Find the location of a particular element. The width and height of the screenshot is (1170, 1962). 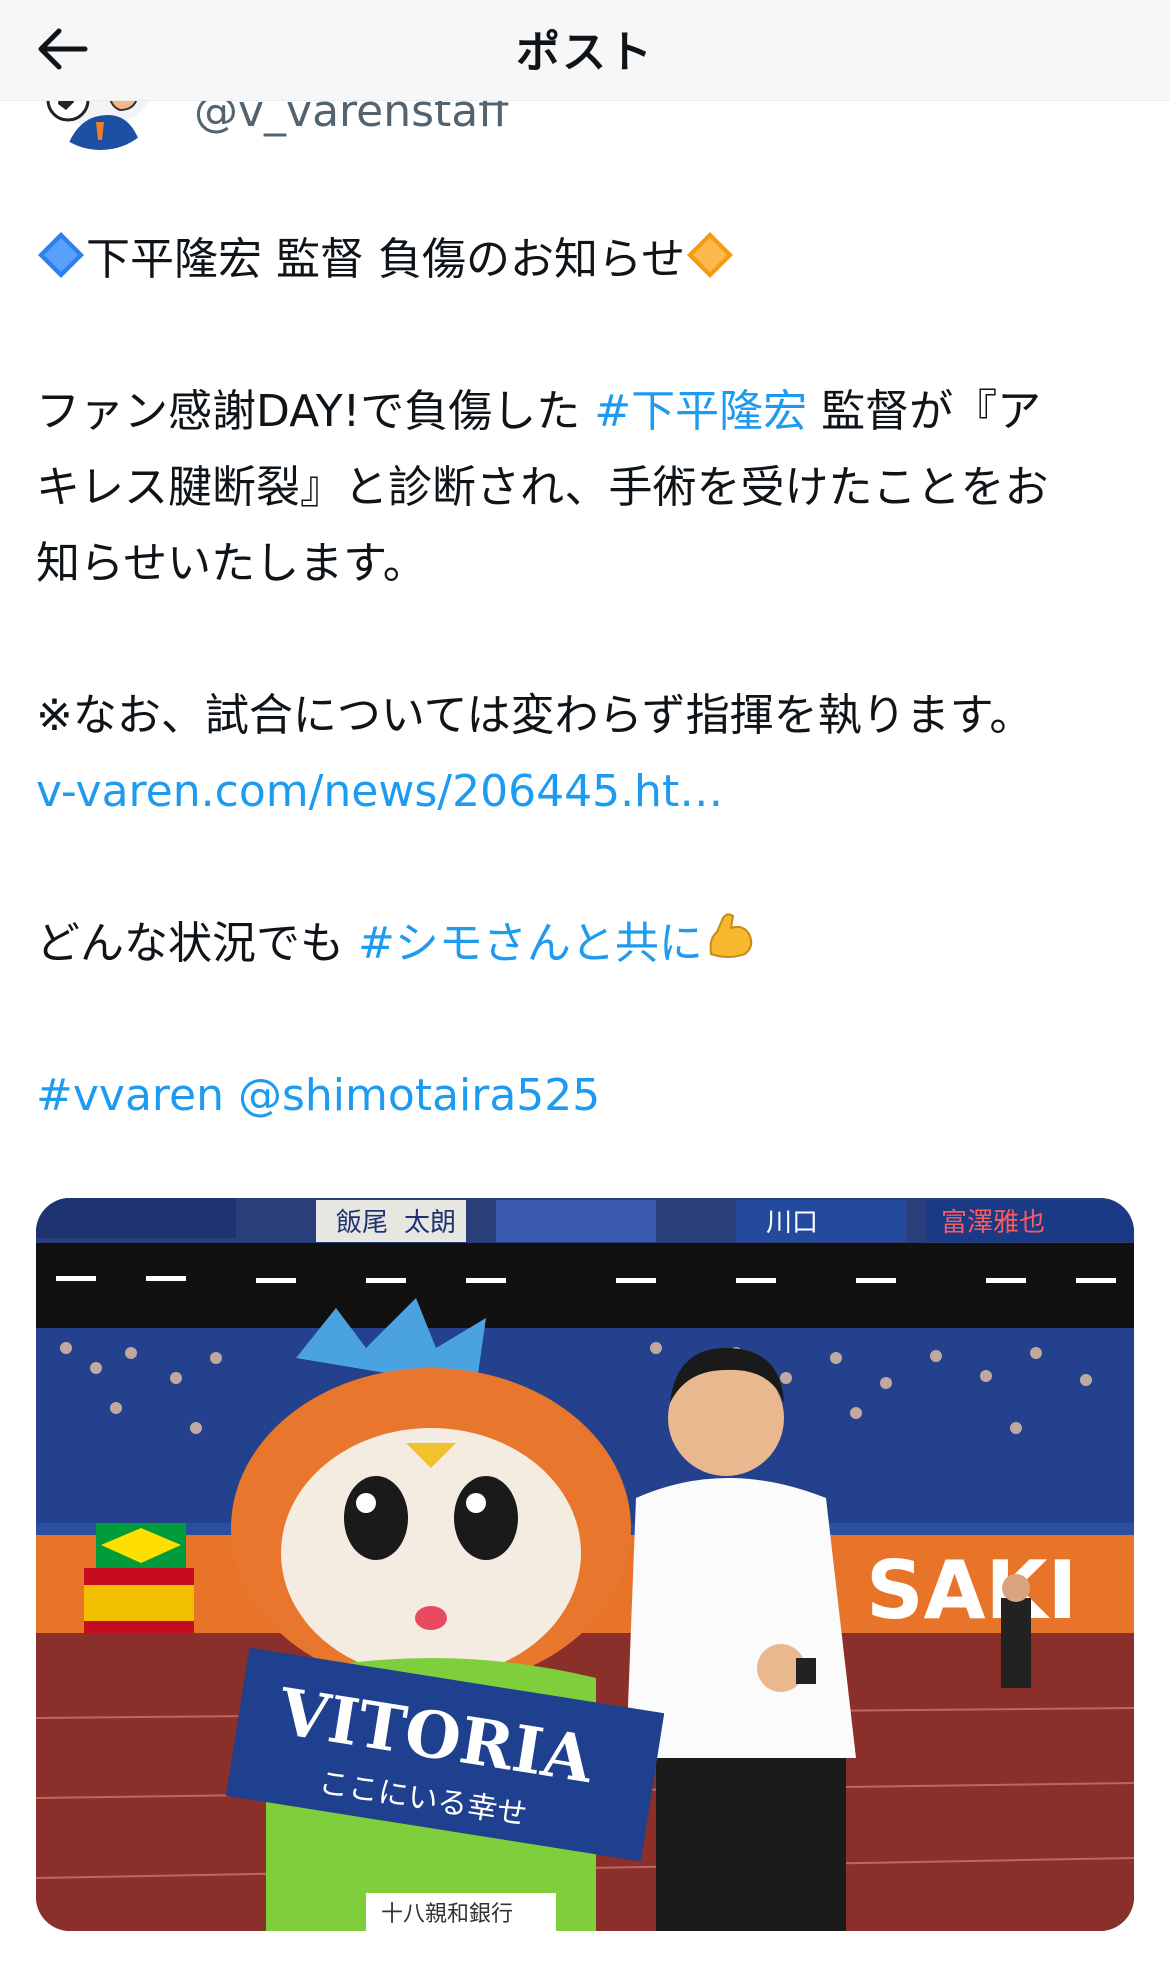

hashtag-link: #下平隆宏 is located at coordinates (700, 411).